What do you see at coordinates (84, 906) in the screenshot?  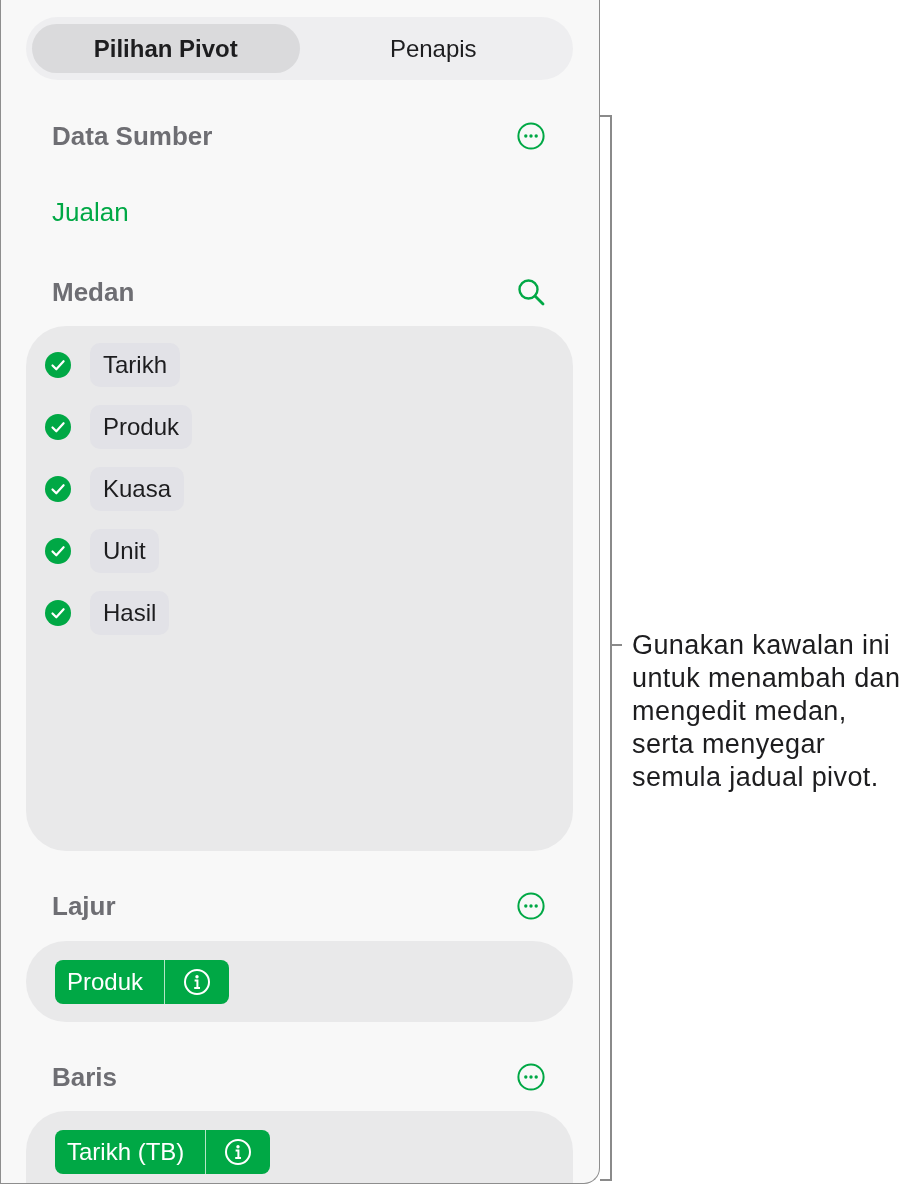 I see `section-title: Lajur` at bounding box center [84, 906].